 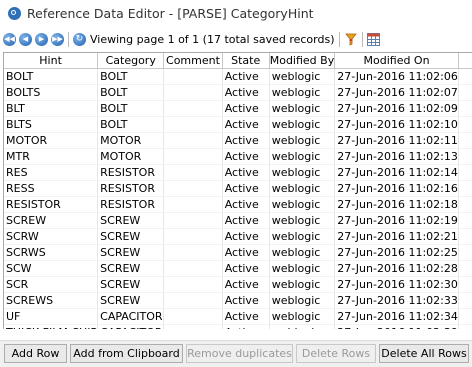 I want to click on cell-hint: UF, so click(x=51, y=316).